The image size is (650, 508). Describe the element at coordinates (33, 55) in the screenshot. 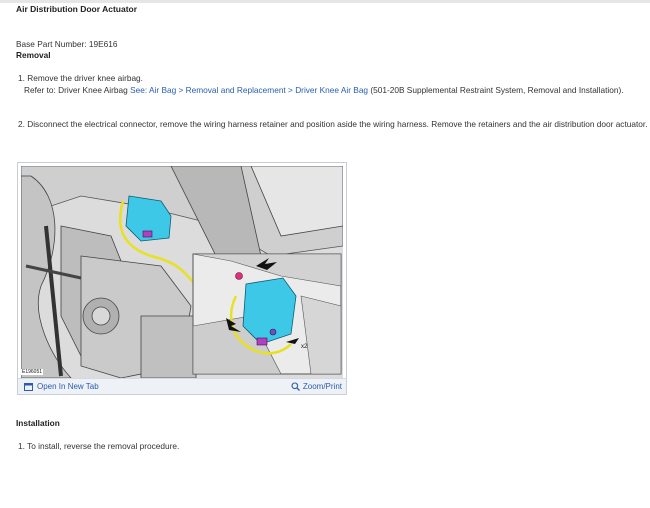

I see `removal-heading: Removal` at that location.